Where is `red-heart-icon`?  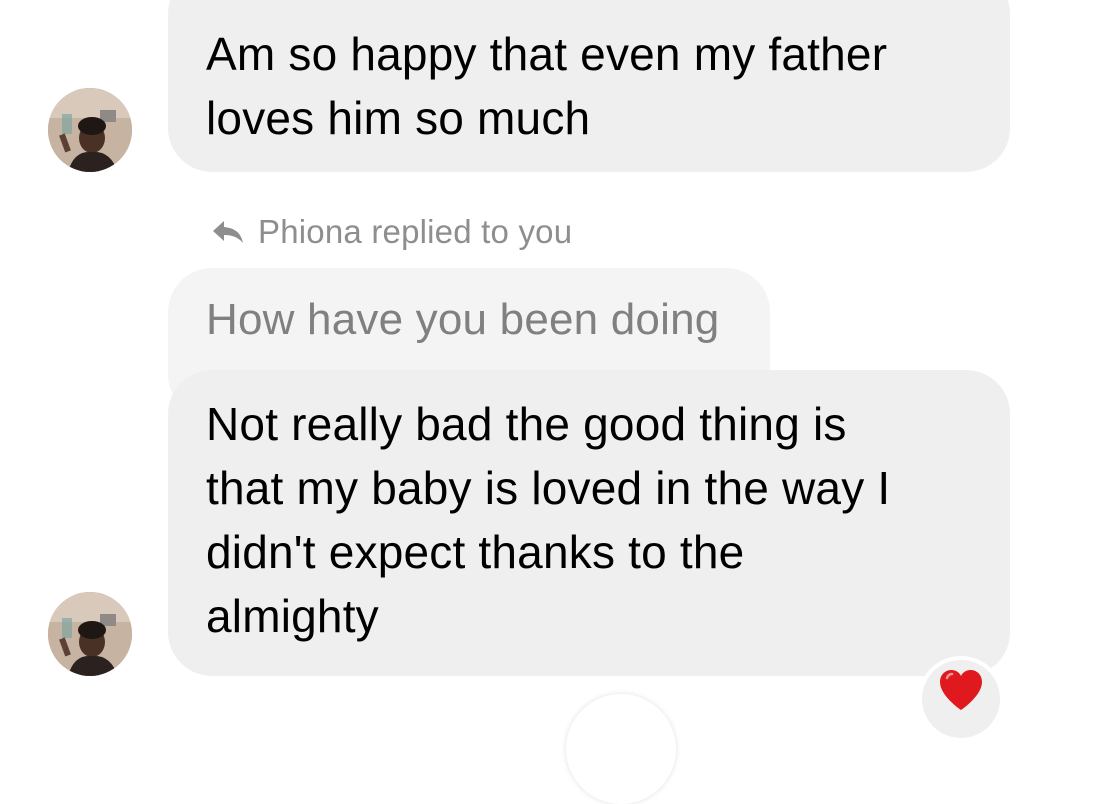 red-heart-icon is located at coordinates (961, 690).